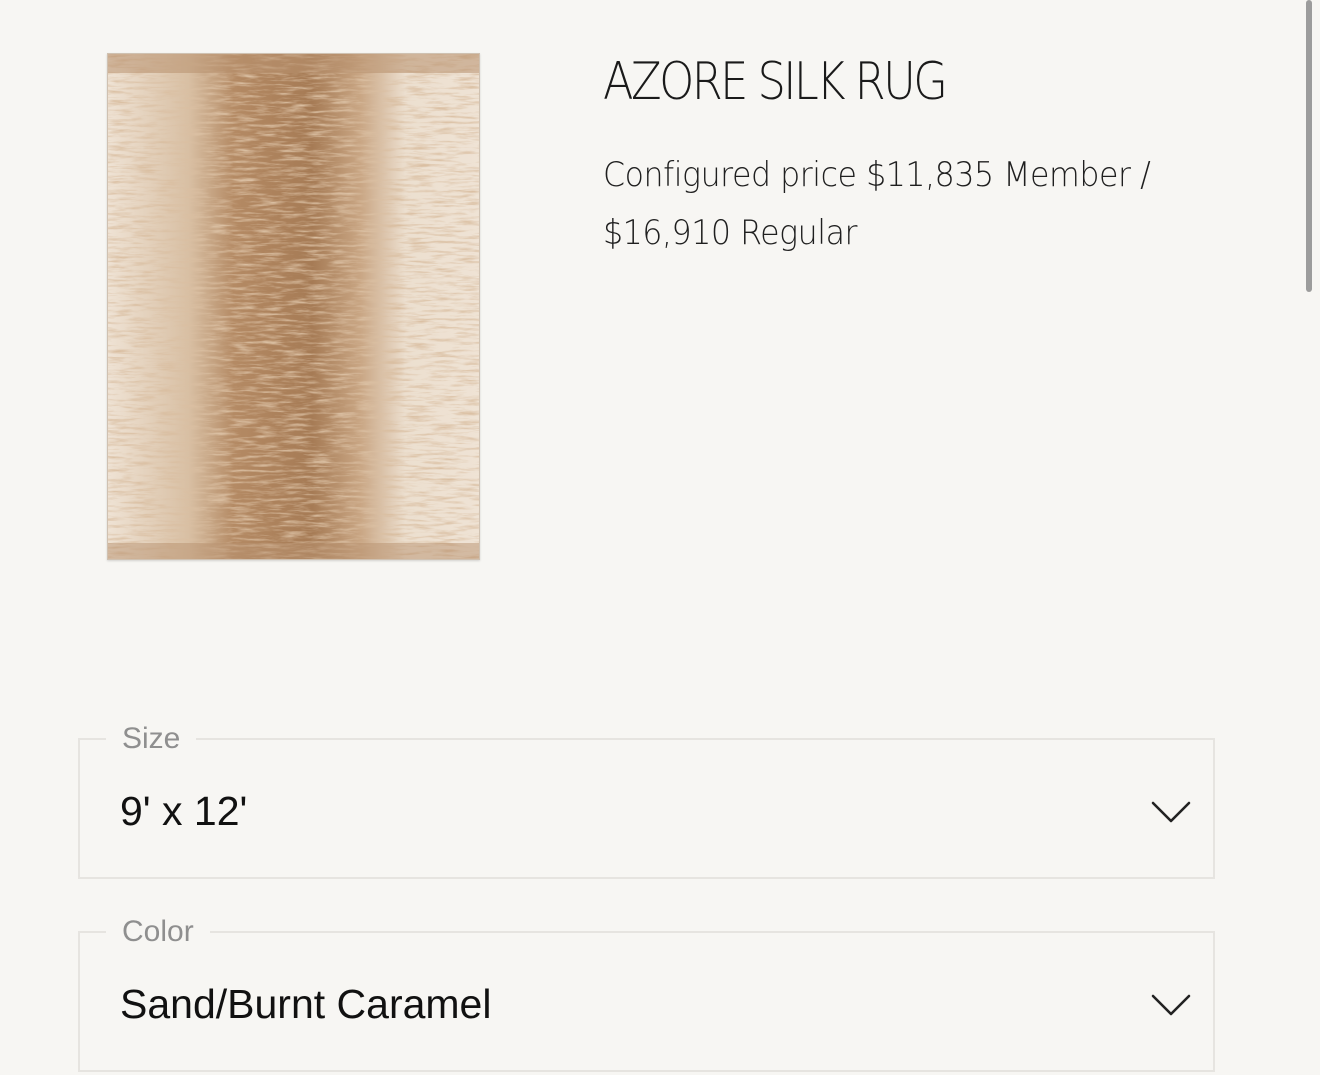 The image size is (1320, 1075). Describe the element at coordinates (306, 1004) in the screenshot. I see `color-value: Sand/Burnt Caramel` at that location.